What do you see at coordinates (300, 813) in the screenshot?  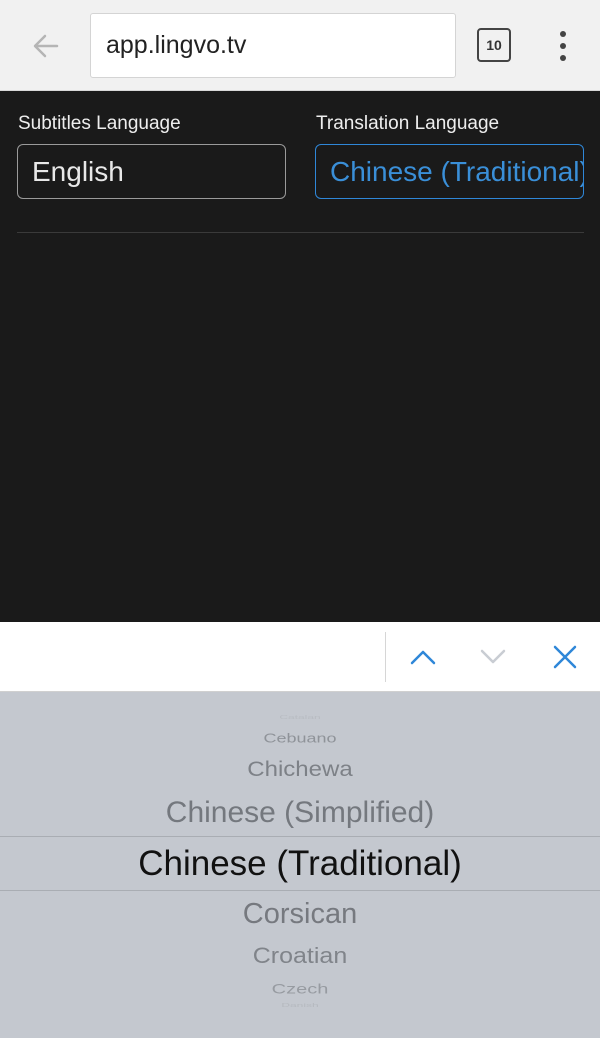 I see `picker-option: Chinese (Simplified)` at bounding box center [300, 813].